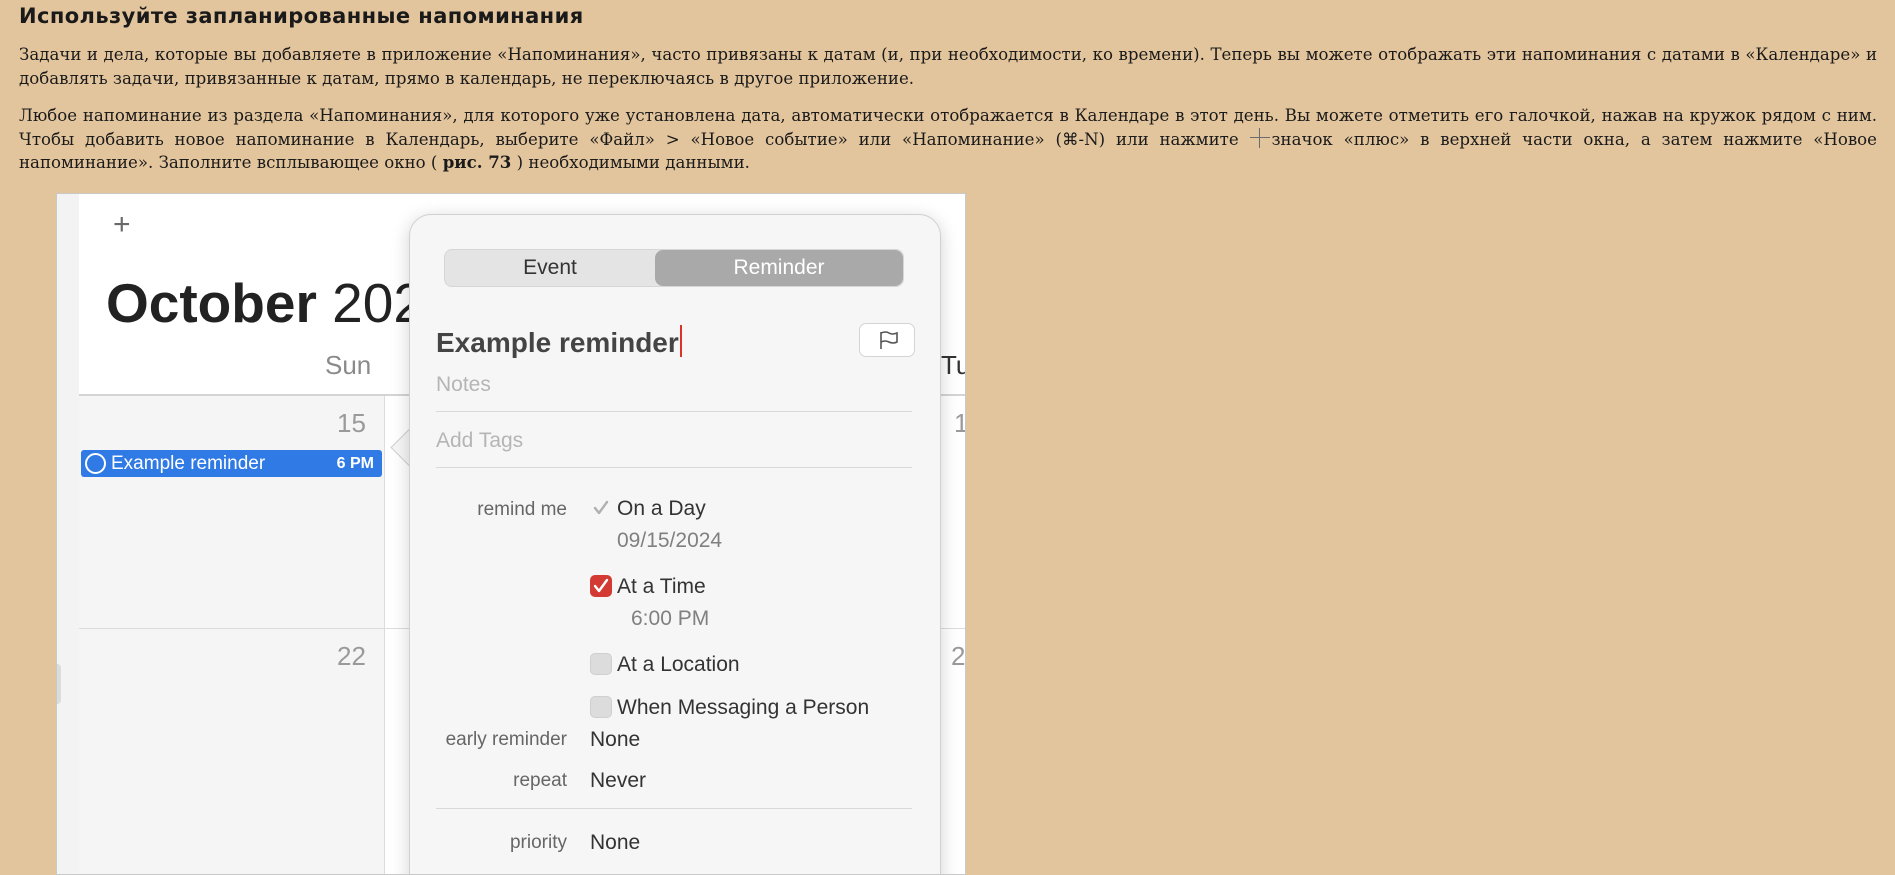  I want to click on reminder-event-chip: Example reminder 6 PM, so click(231, 463).